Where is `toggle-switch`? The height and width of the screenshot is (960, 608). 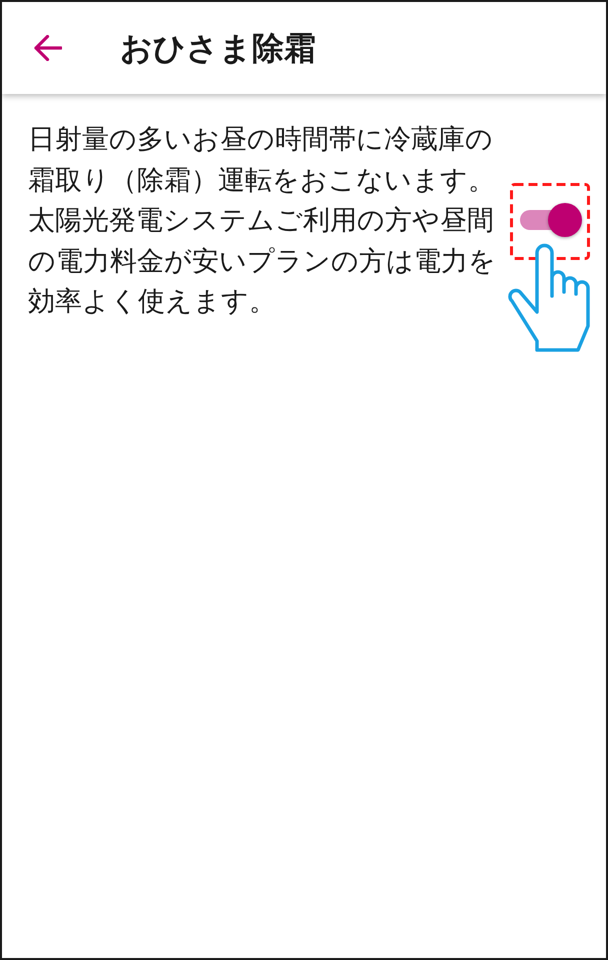
toggle-switch is located at coordinates (551, 220).